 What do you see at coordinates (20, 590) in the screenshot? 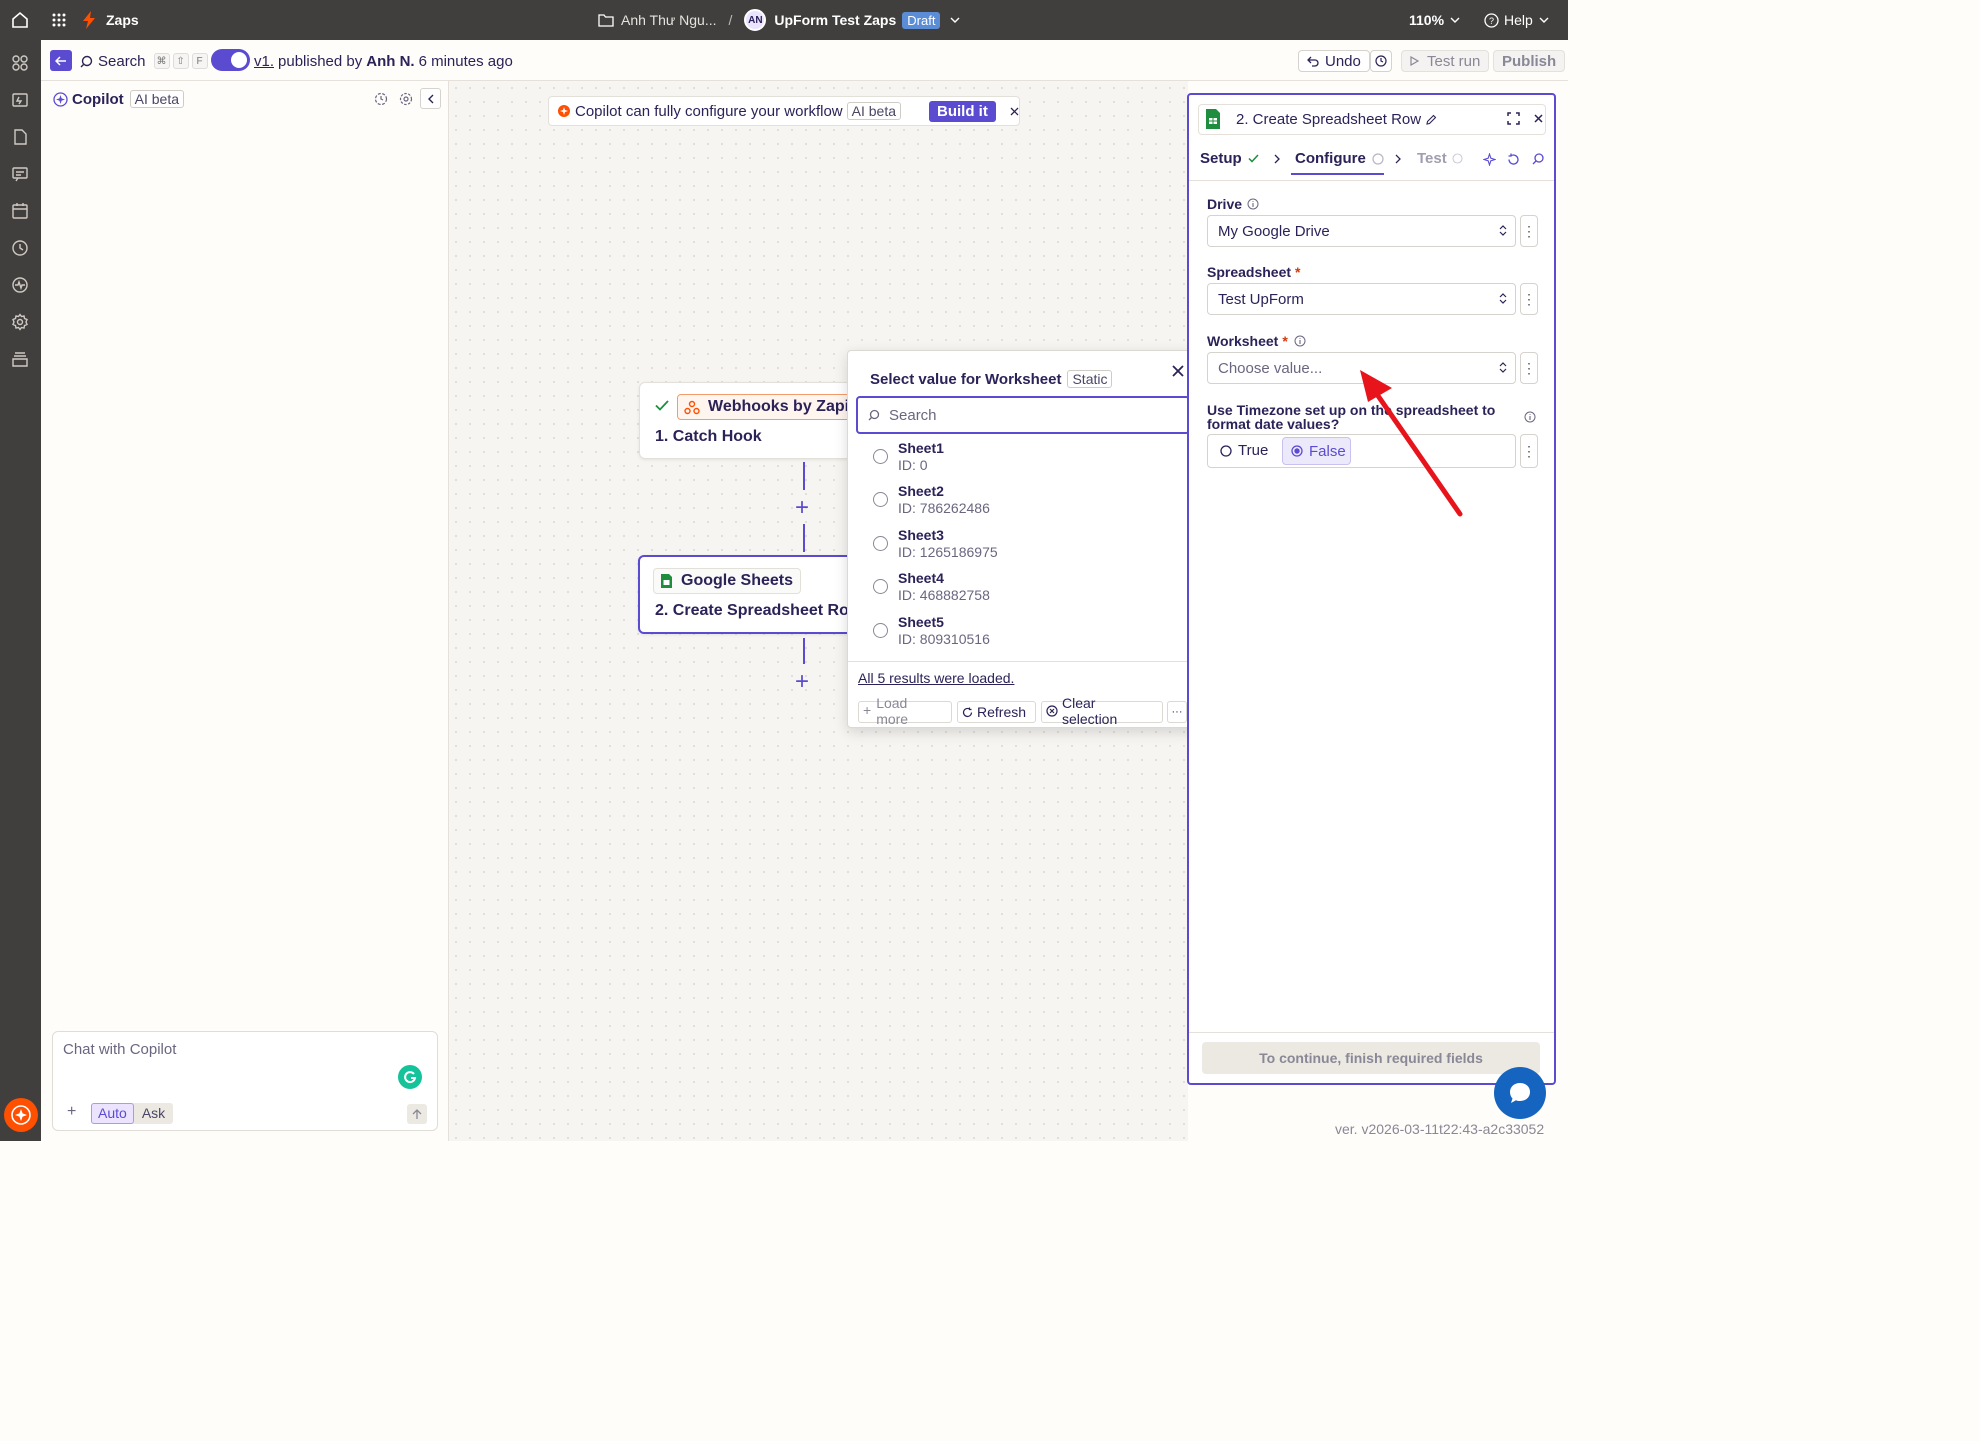
I see `left-nav-rail` at bounding box center [20, 590].